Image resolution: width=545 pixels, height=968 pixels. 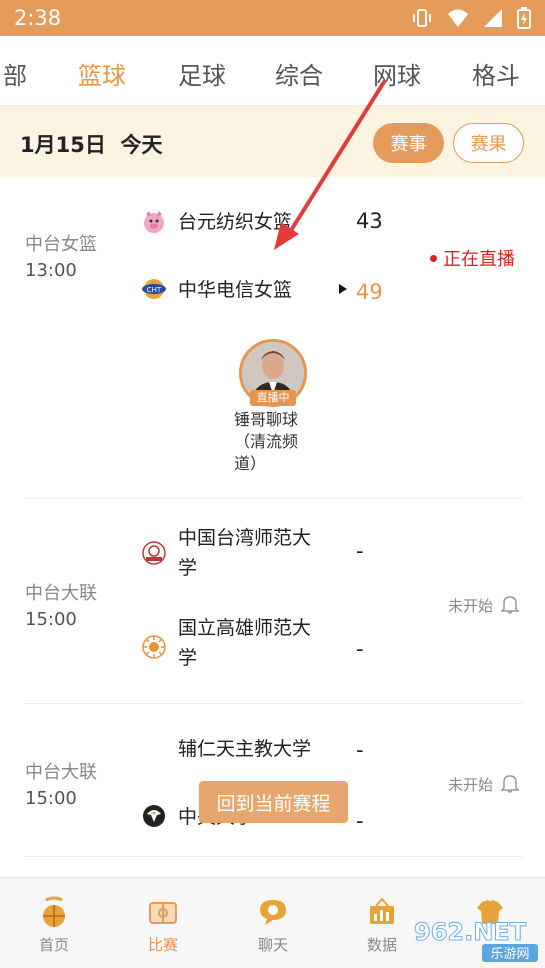 What do you see at coordinates (272, 141) in the screenshot?
I see `date-bar: 1月15日 今天 赛事 赛果` at bounding box center [272, 141].